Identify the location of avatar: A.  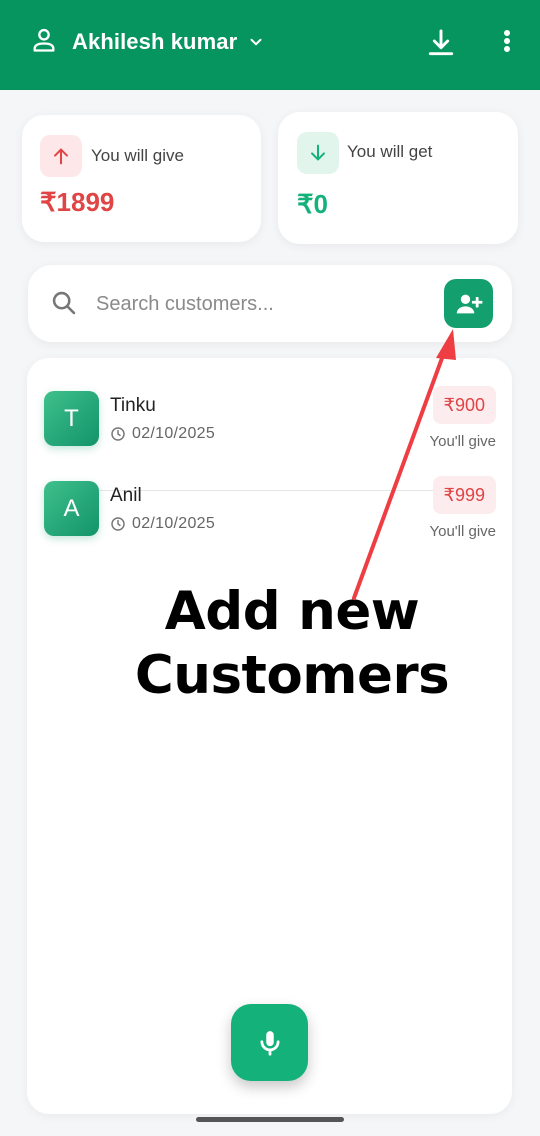
(71, 508).